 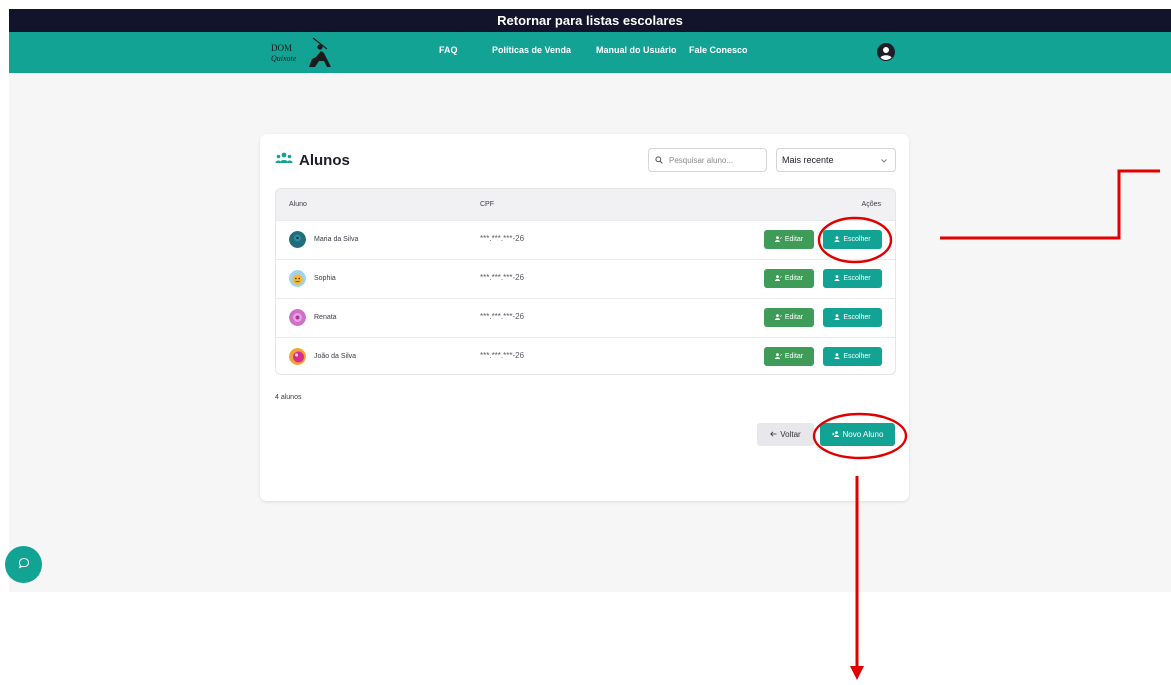 I want to click on search-icon, so click(x=659, y=160).